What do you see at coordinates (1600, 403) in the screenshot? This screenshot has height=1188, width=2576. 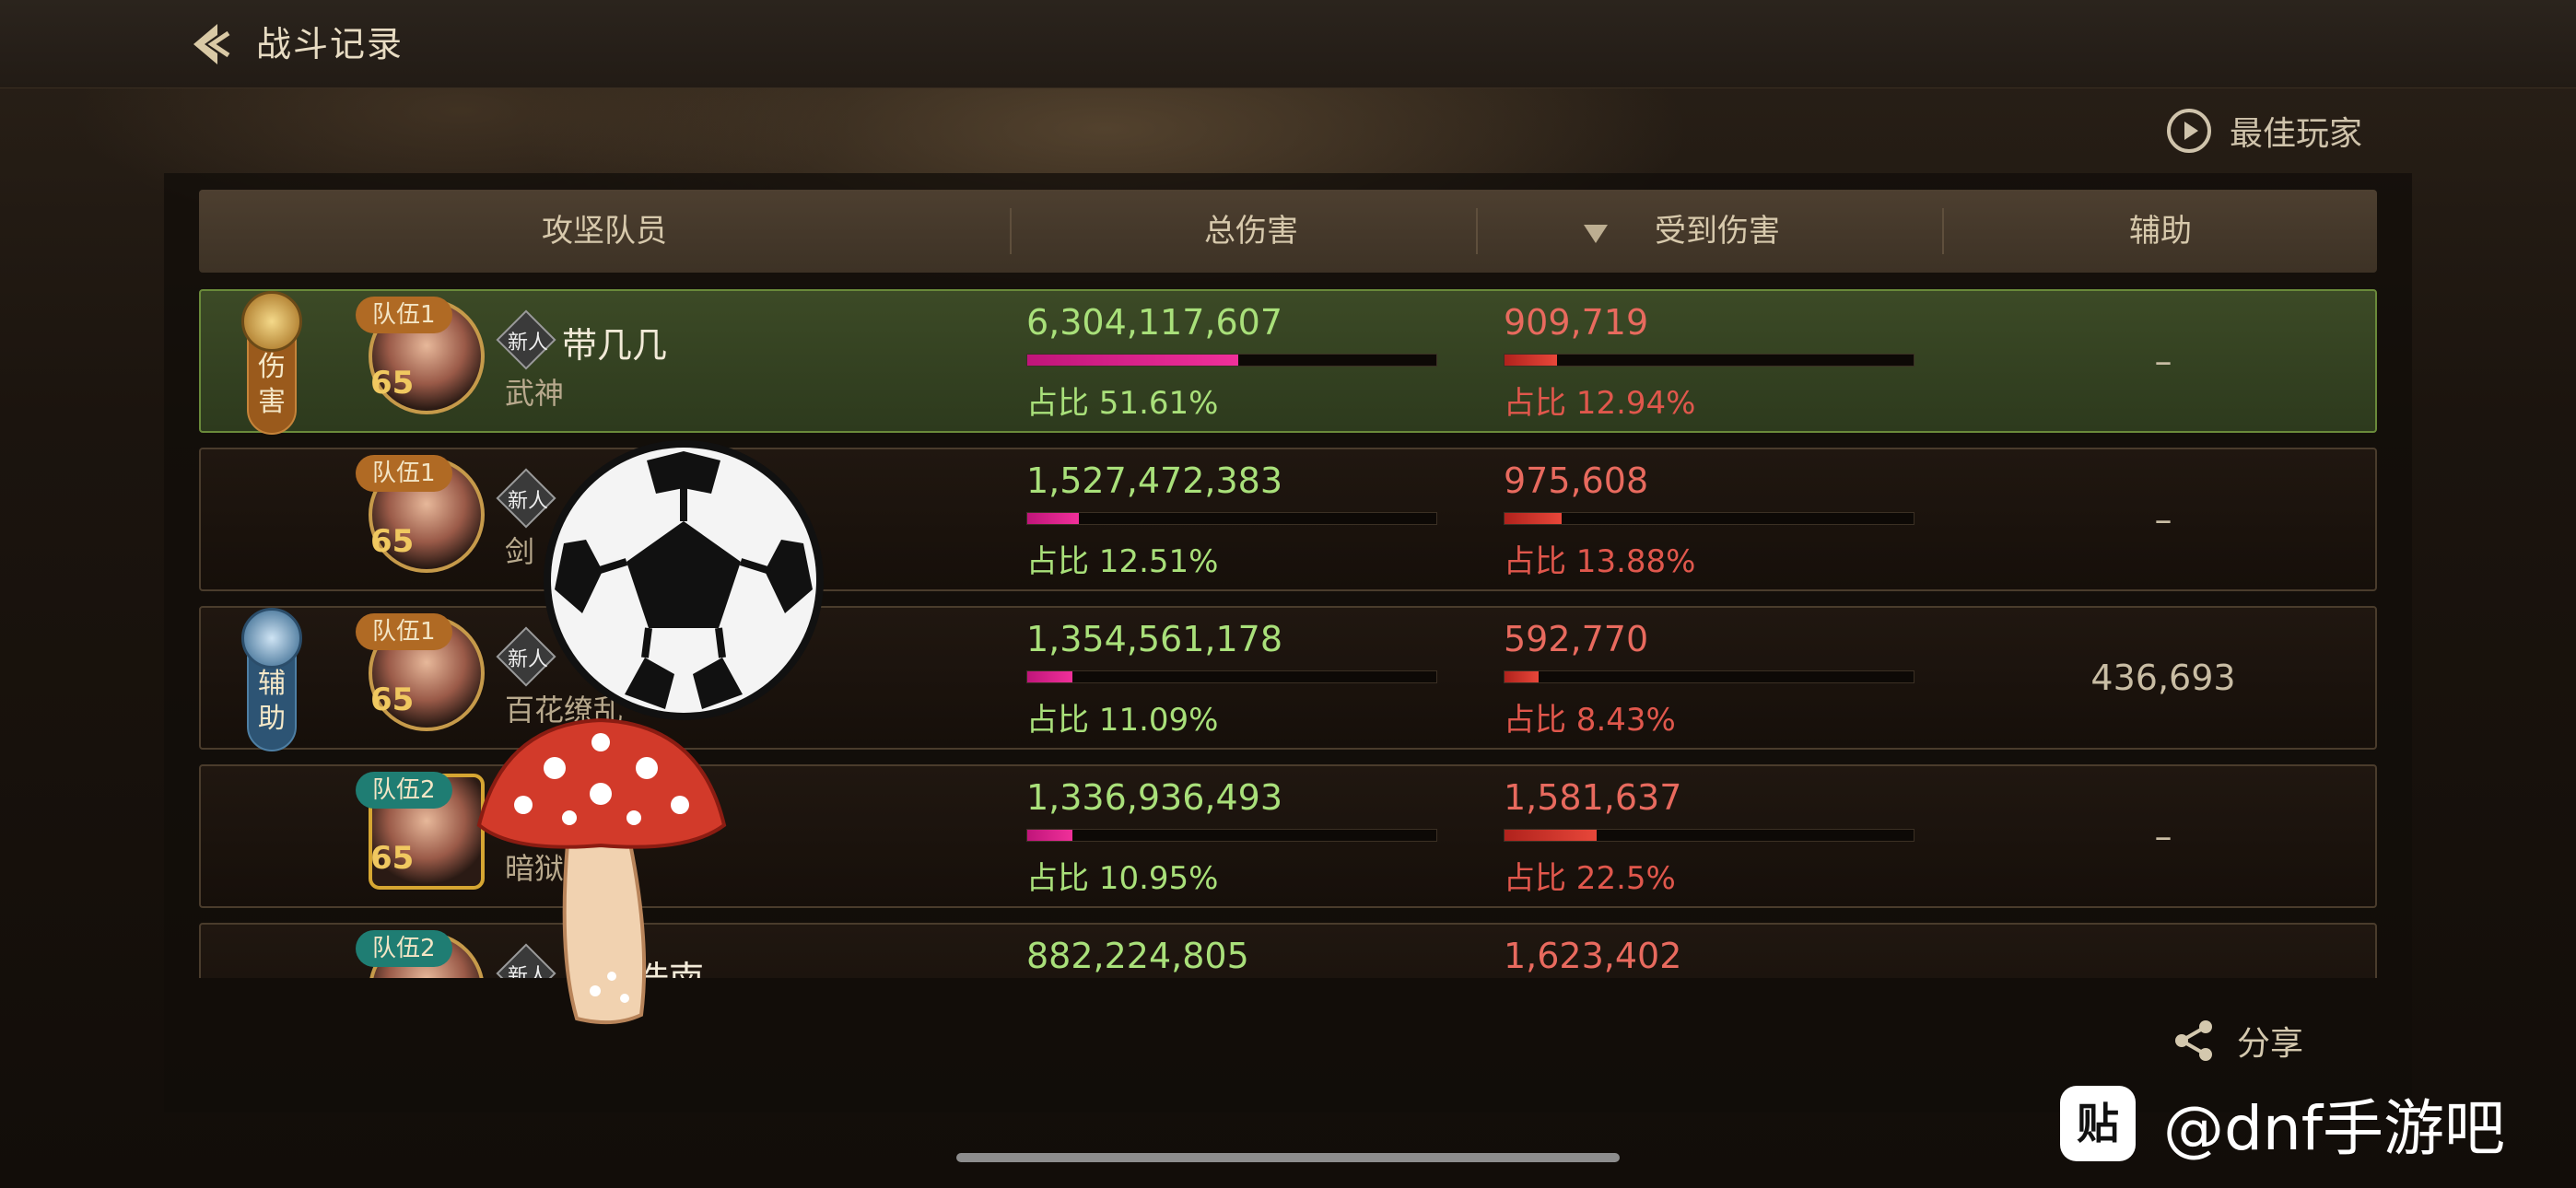 I see `taken-share: 占比 12.94%` at bounding box center [1600, 403].